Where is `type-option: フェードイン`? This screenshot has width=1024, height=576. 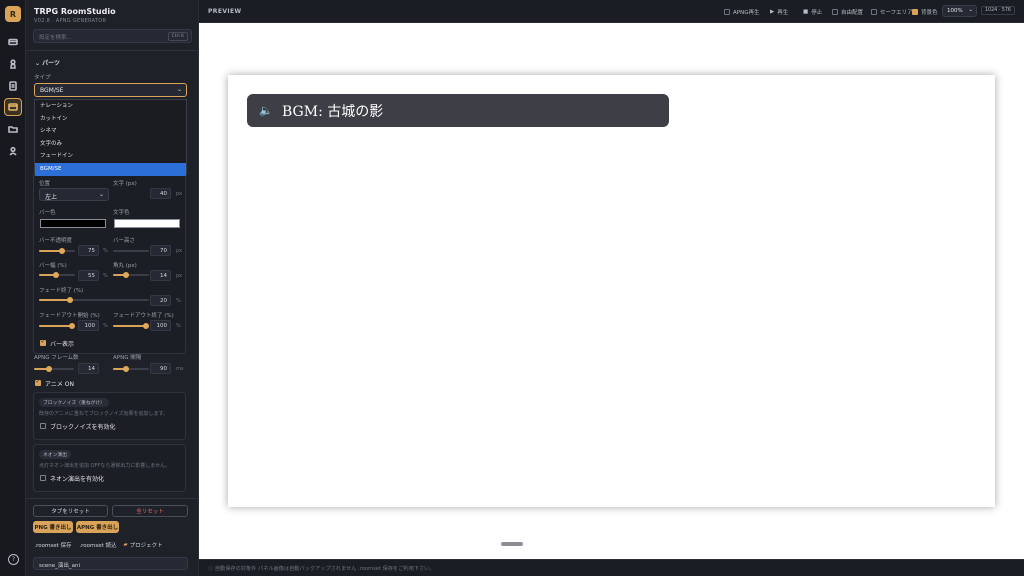
type-option: フェードイン is located at coordinates (110, 156).